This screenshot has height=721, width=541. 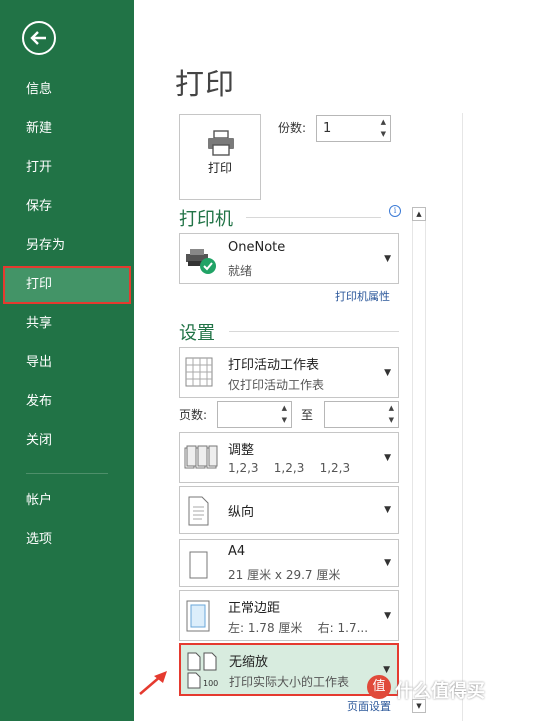 I want to click on collated-pages-icon, so click(x=201, y=457).